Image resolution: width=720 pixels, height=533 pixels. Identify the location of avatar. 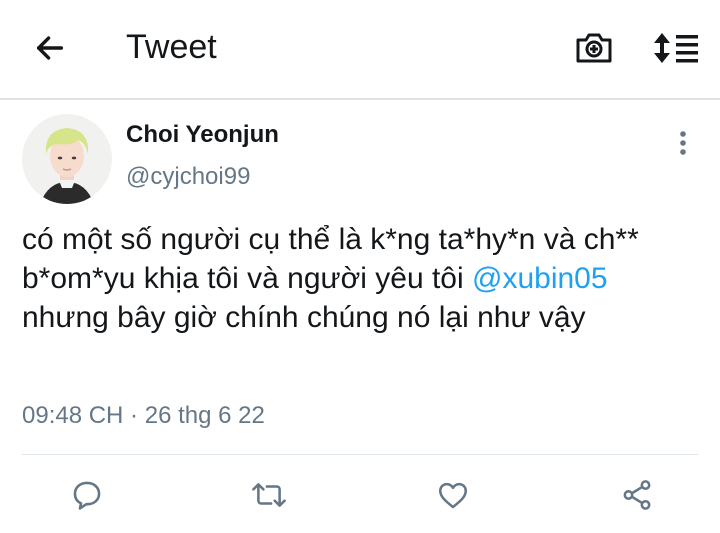
(67, 159).